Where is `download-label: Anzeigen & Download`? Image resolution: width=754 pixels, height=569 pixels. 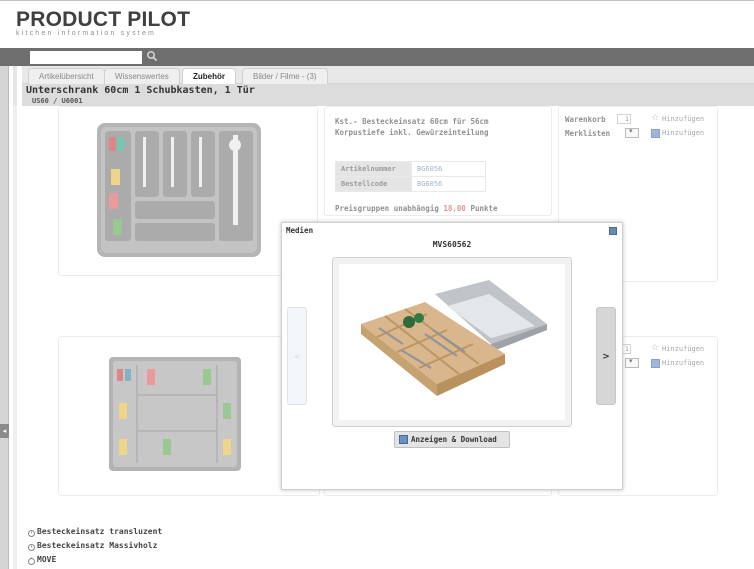 download-label: Anzeigen & Download is located at coordinates (454, 439).